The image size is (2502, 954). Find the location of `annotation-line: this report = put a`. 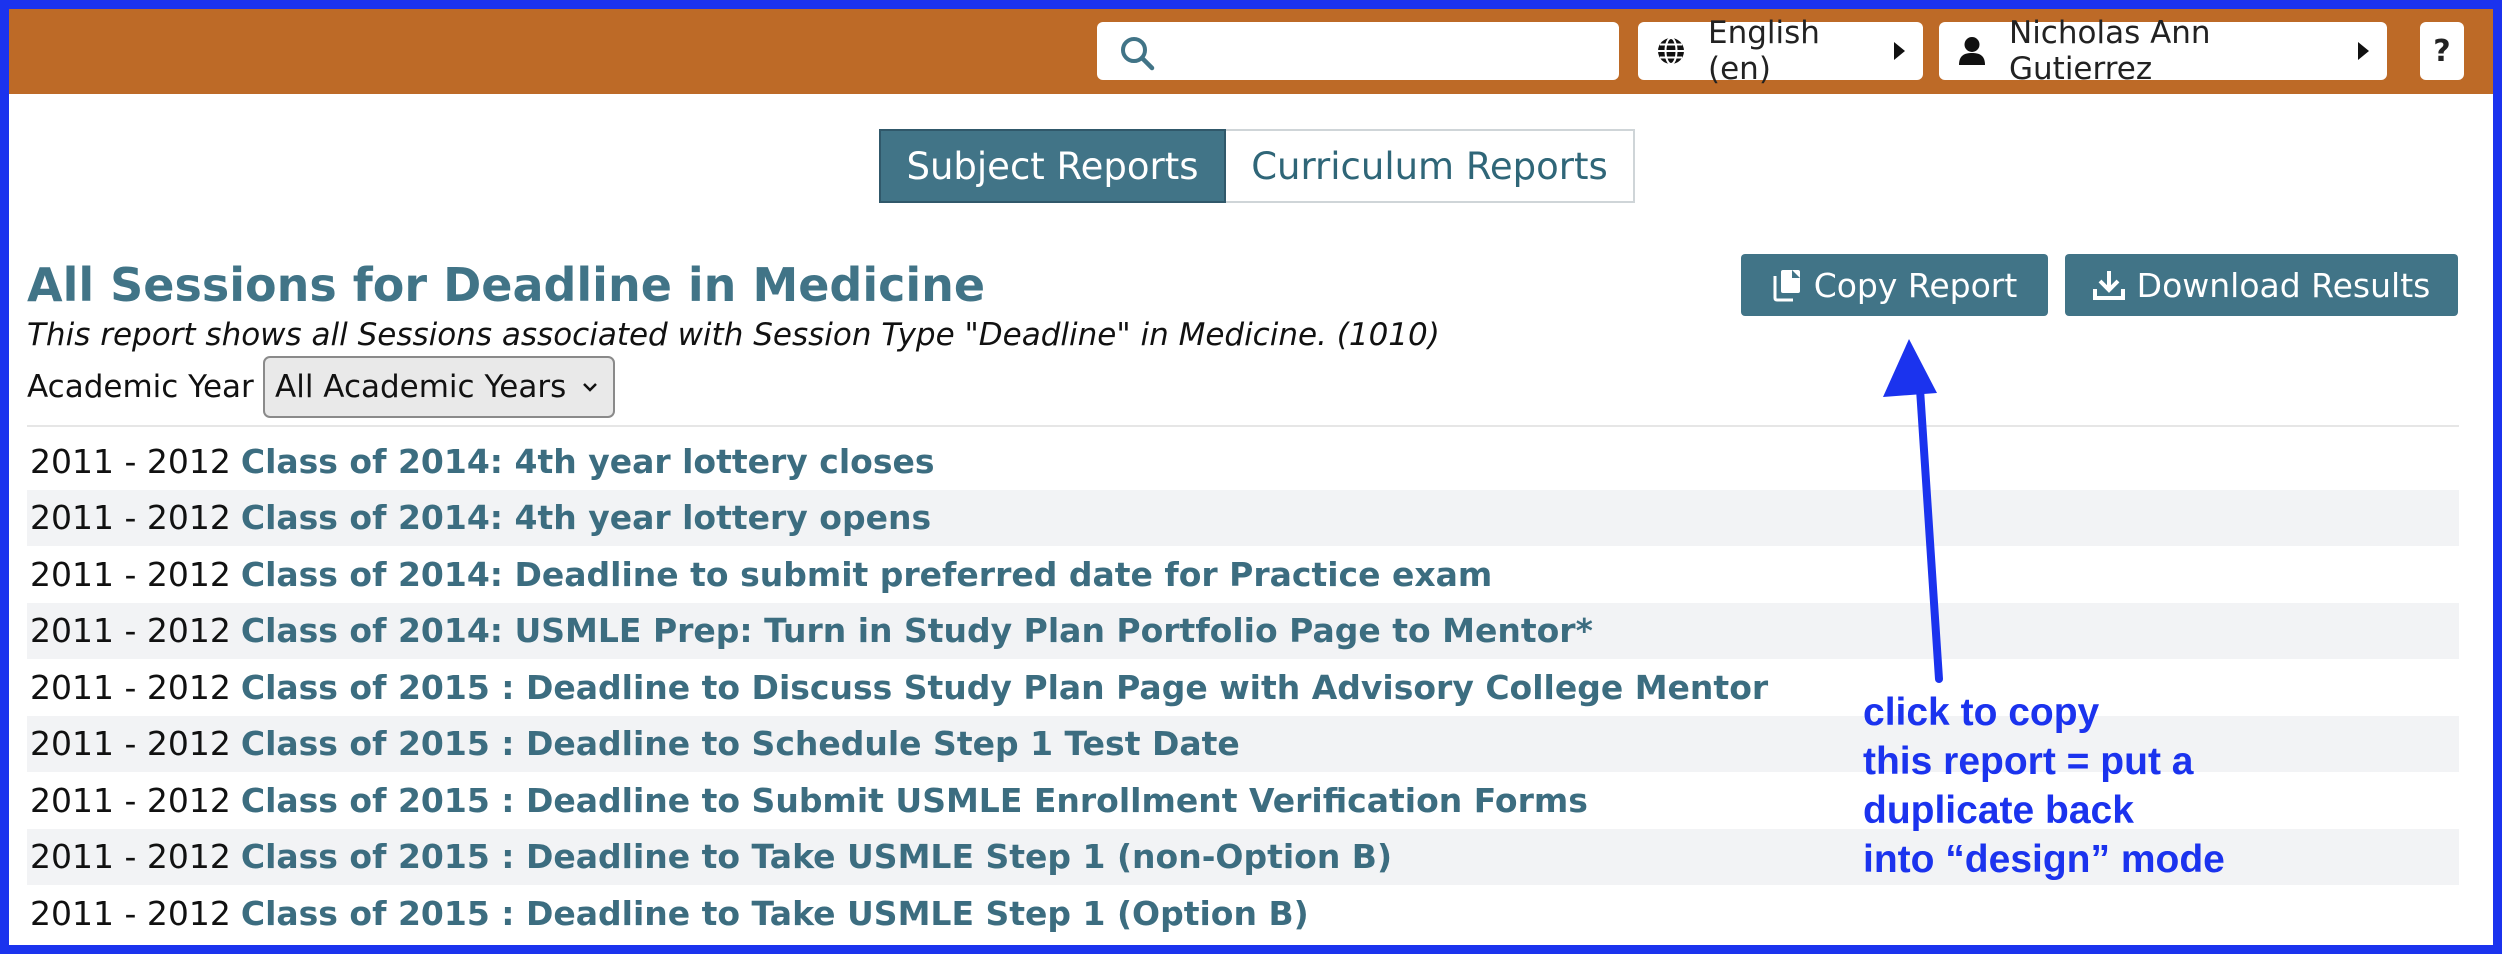

annotation-line: this report = put a is located at coordinates (2028, 761).